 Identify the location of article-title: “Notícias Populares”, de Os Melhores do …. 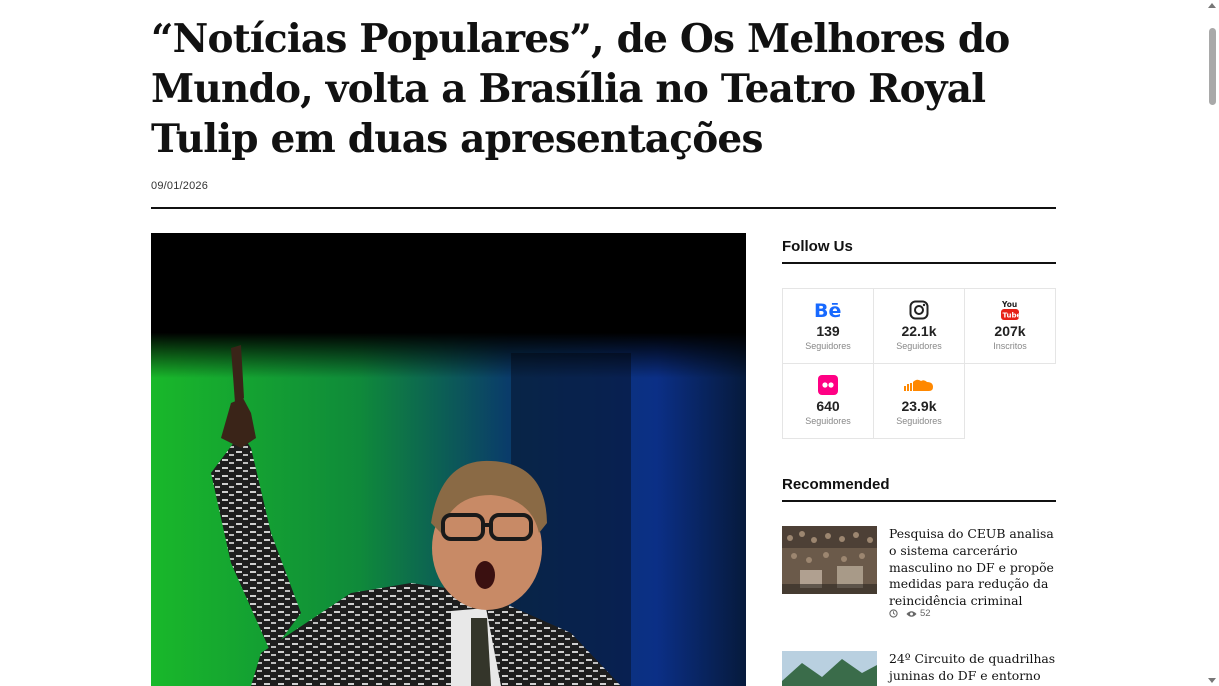
(580, 89).